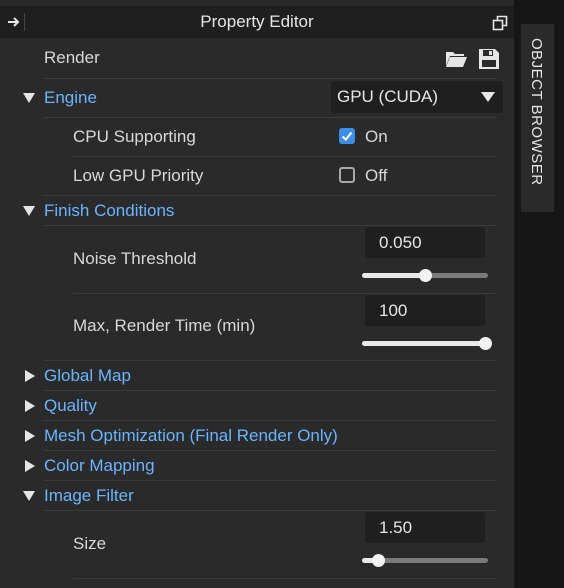 Image resolution: width=564 pixels, height=588 pixels. Describe the element at coordinates (500, 23) in the screenshot. I see `popout-icon` at that location.